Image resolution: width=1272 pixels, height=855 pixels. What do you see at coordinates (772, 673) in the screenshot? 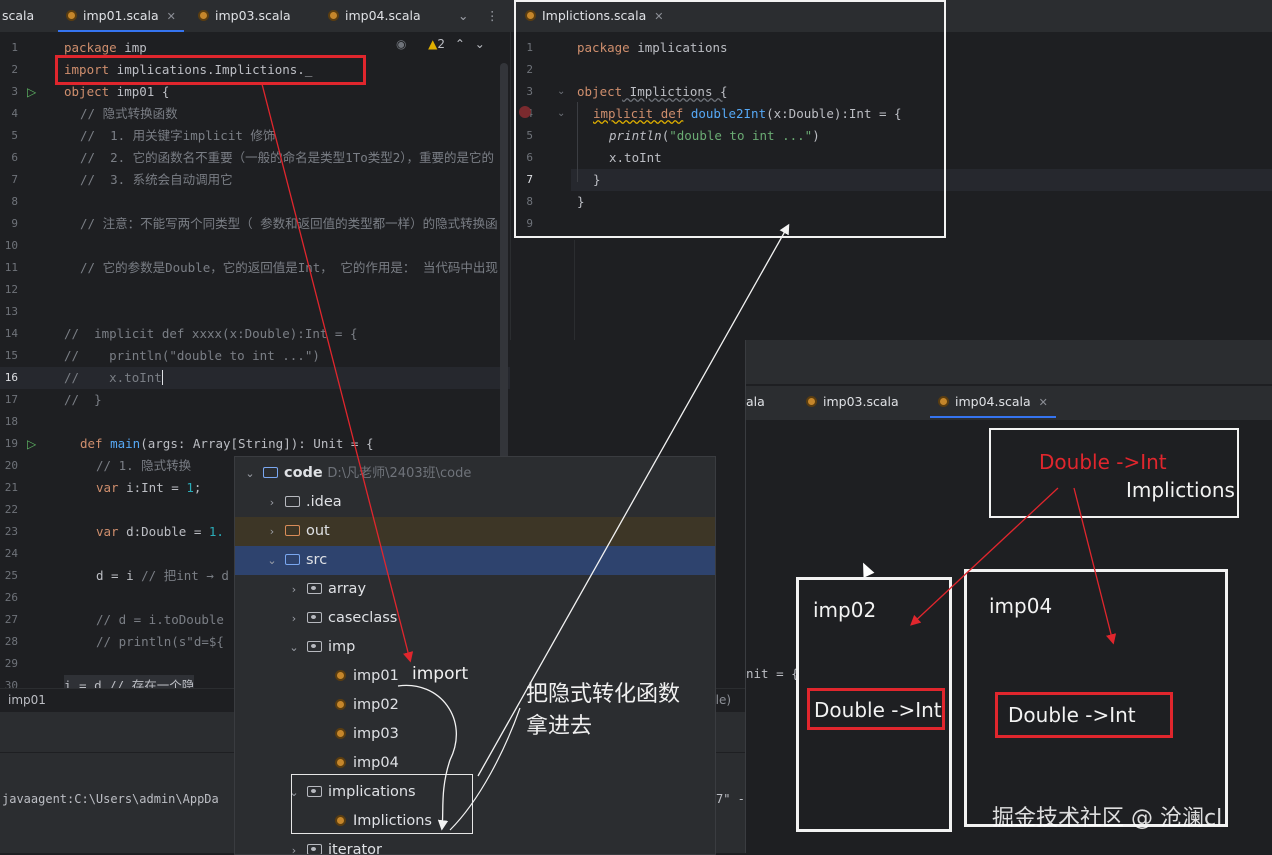
I see `code-peek: nit = {` at bounding box center [772, 673].